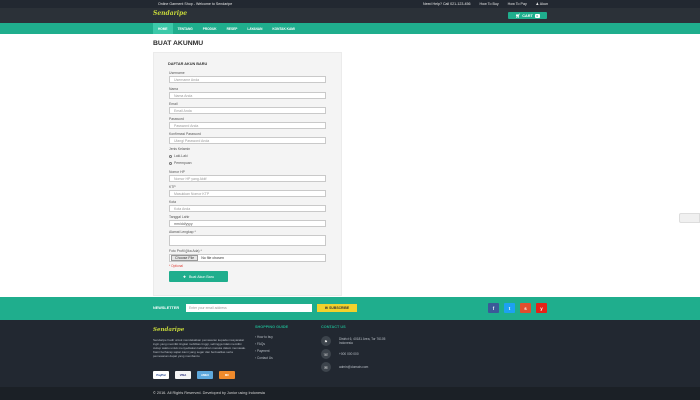  I want to click on city-label: Kota, so click(172, 202).